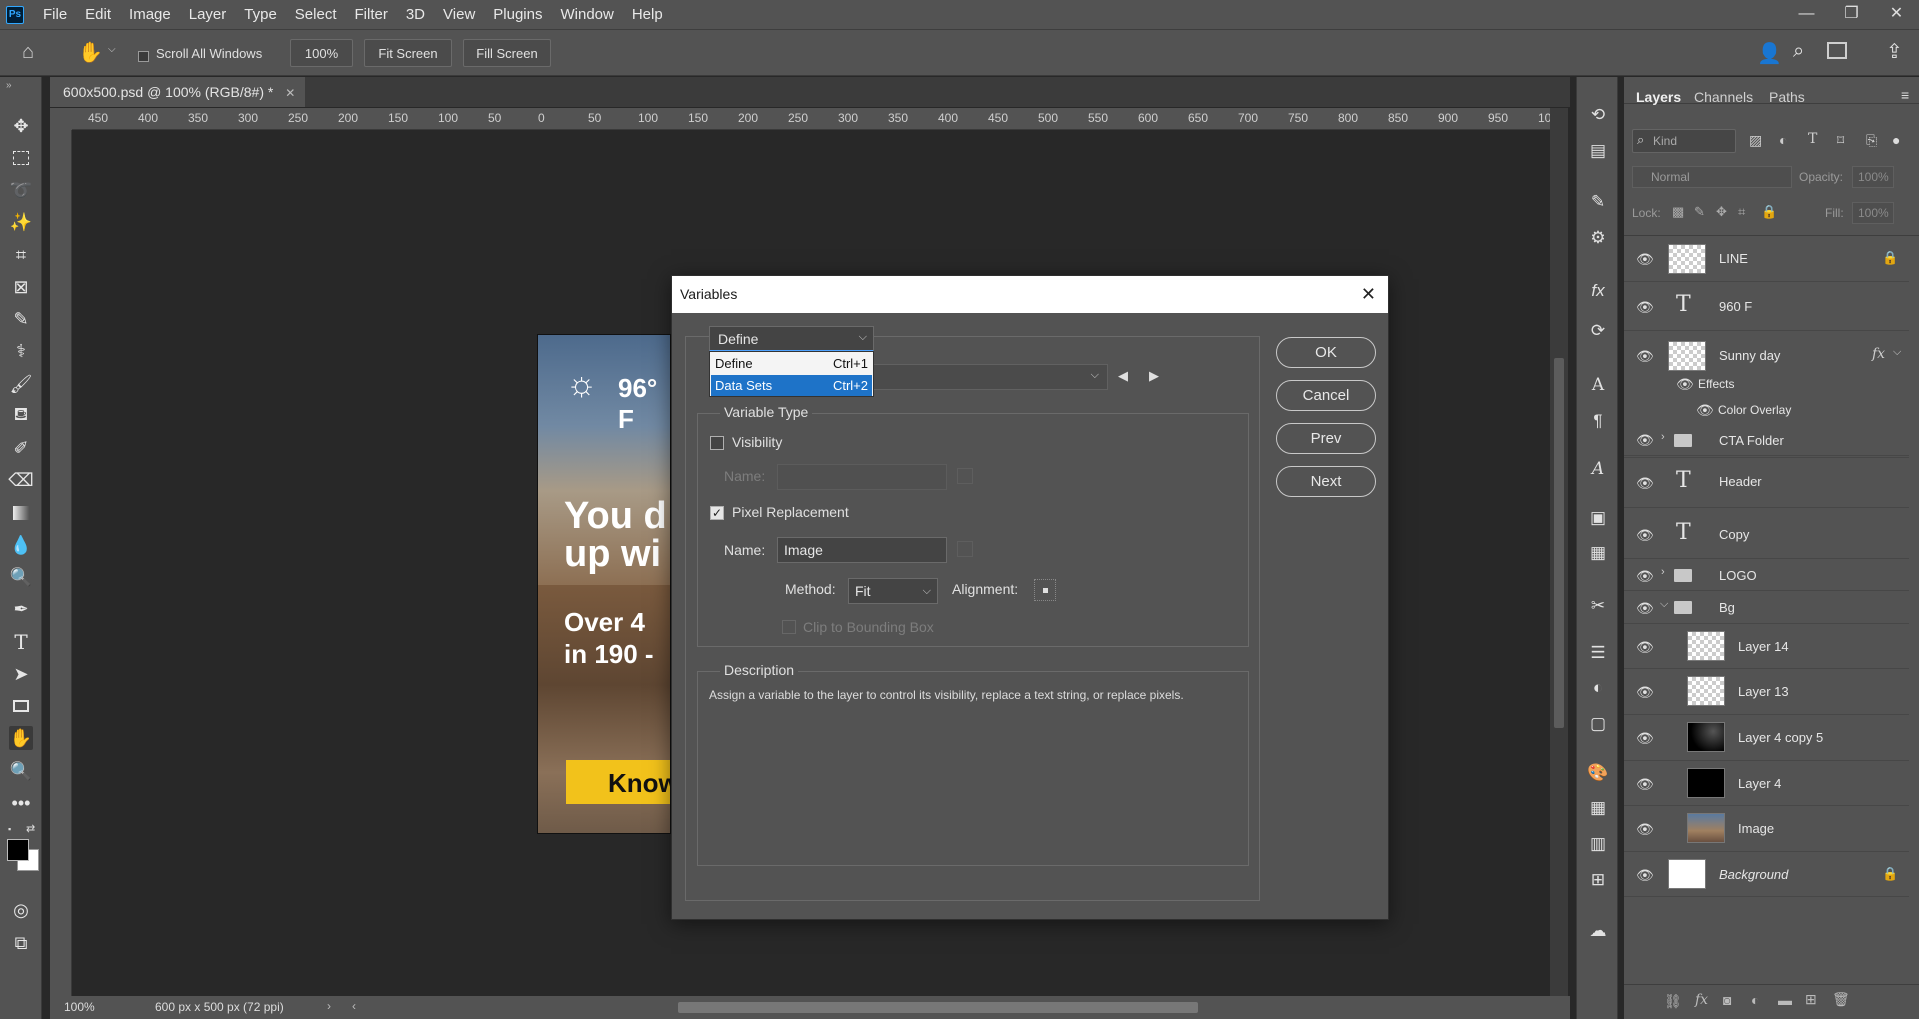  I want to click on gradients-panel-icon: ▥, so click(1598, 844).